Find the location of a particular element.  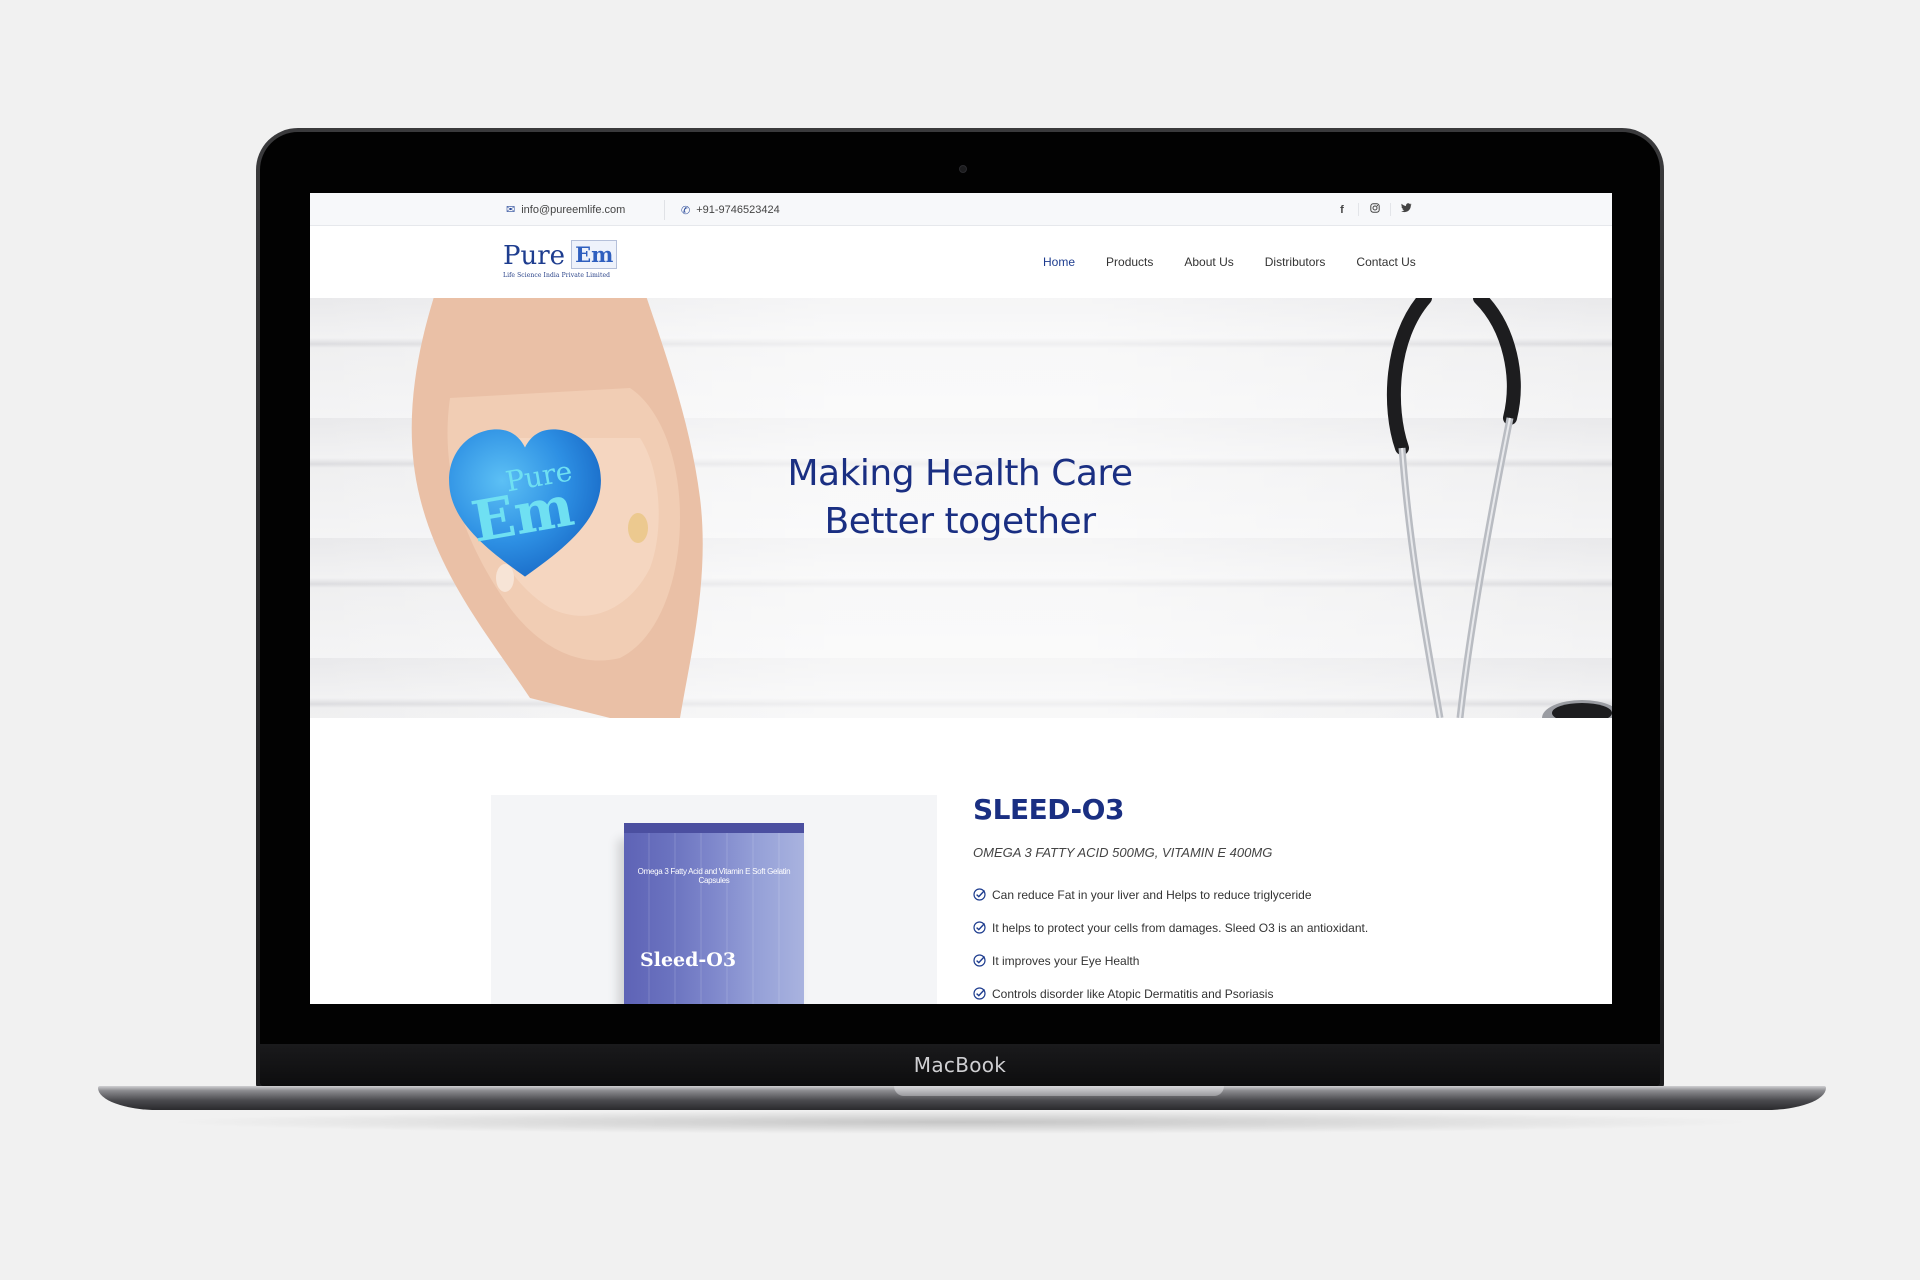

heart-word-em: Em is located at coordinates (522, 514).